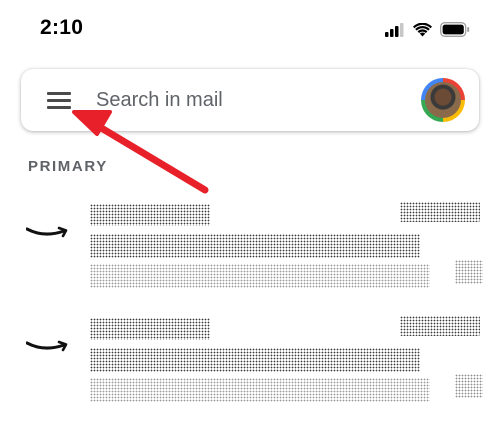 The image size is (500, 422). I want to click on account-avatar, so click(443, 100).